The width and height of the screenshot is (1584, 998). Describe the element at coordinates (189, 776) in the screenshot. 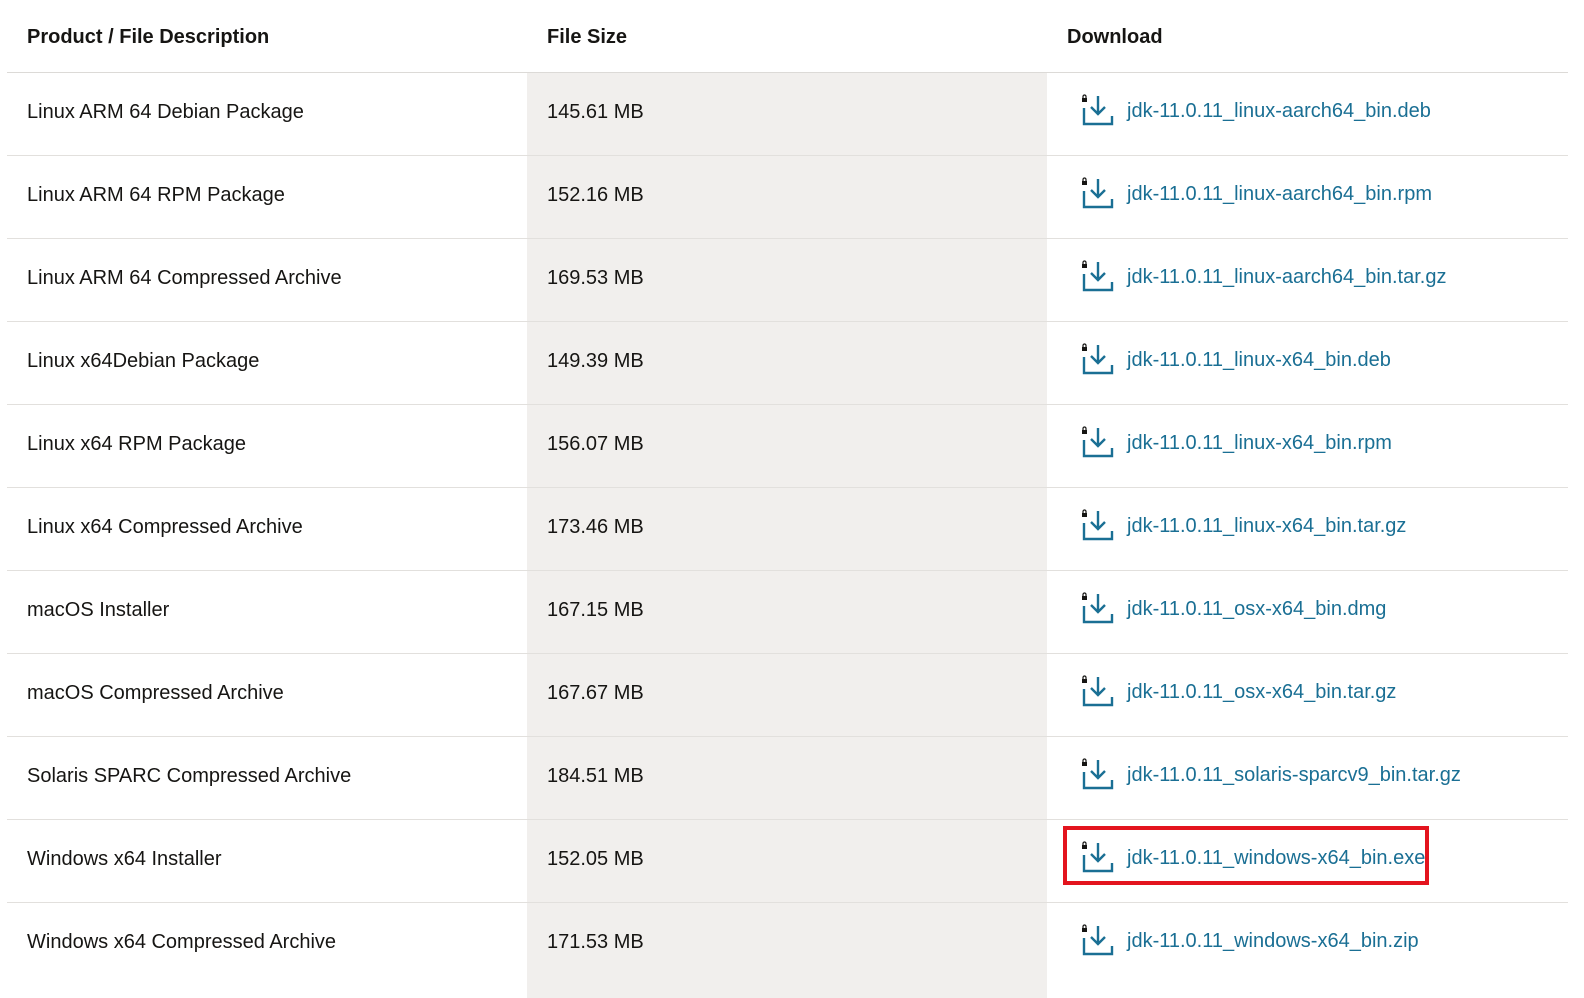

I see `row-description: Solaris SPARC Compressed Archive` at that location.